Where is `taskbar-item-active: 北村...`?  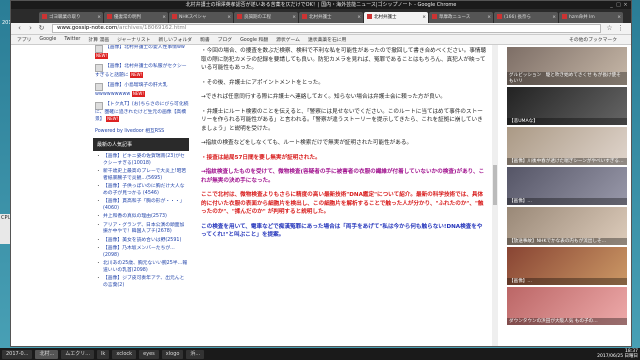
taskbar-item-active: 北村... is located at coordinates (47, 354).